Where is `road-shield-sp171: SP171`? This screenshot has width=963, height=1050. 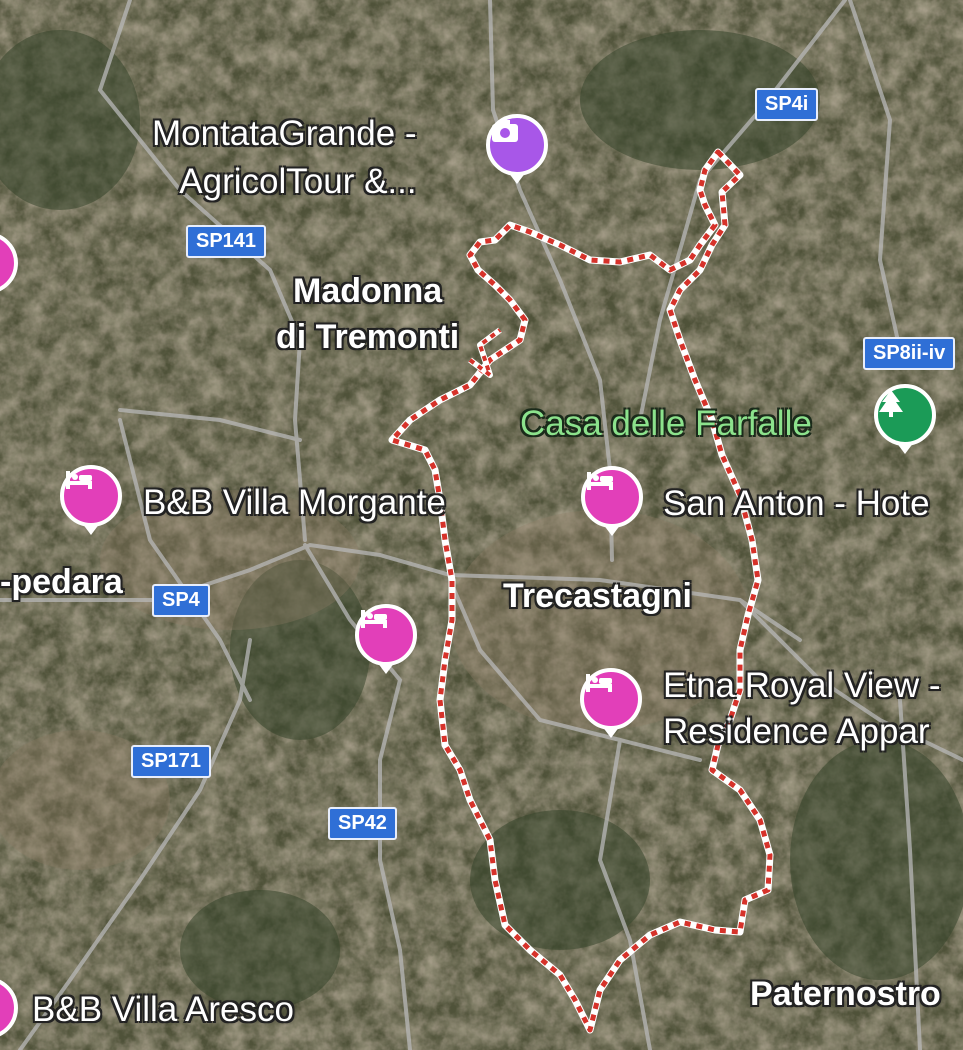 road-shield-sp171: SP171 is located at coordinates (171, 761).